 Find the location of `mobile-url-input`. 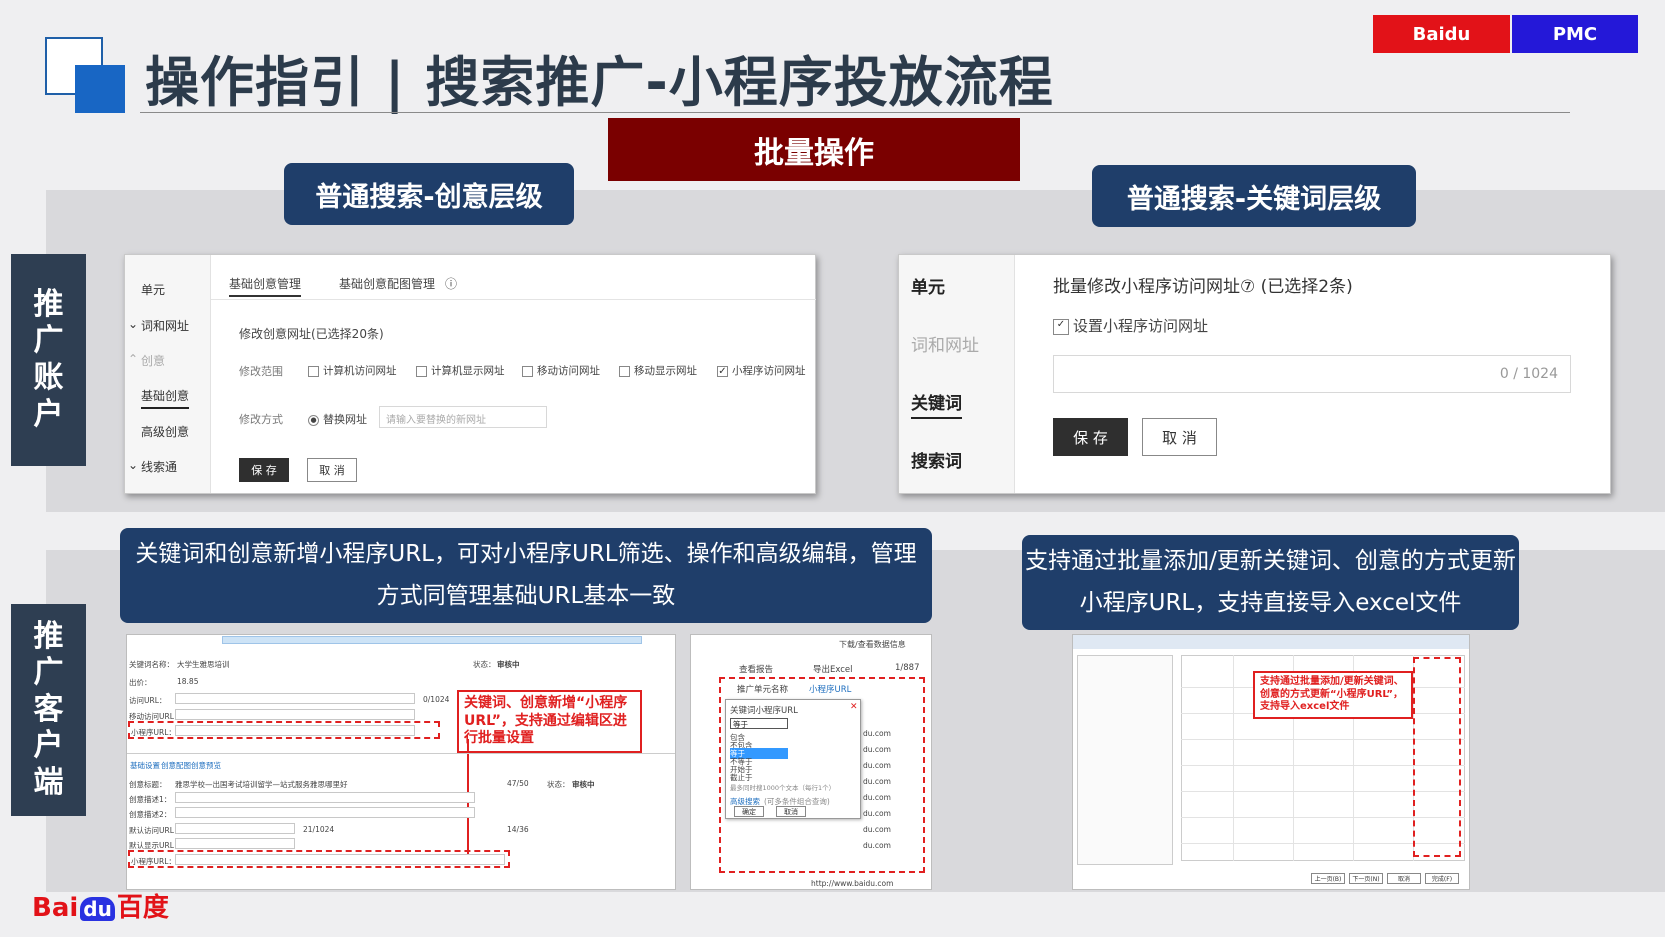

mobile-url-input is located at coordinates (295, 714).